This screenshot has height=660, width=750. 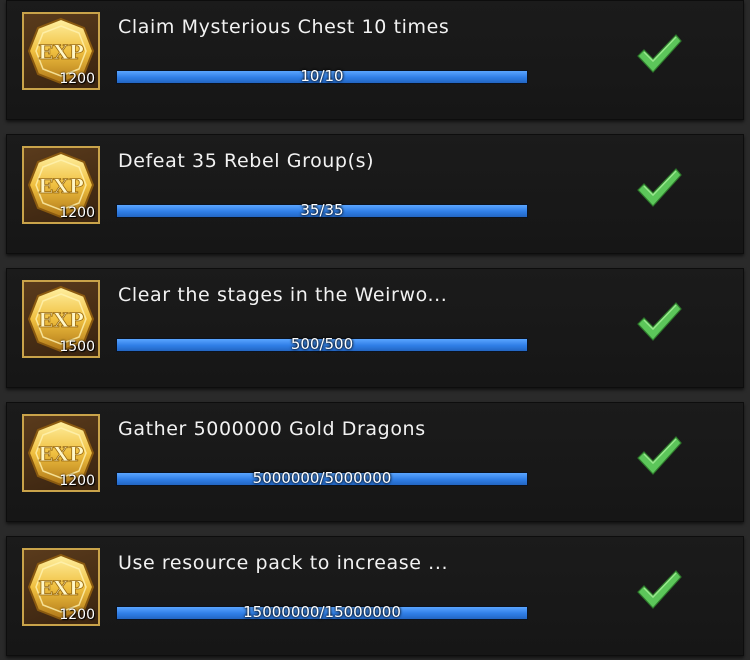 I want to click on progress-text: 35/35, so click(x=322, y=210).